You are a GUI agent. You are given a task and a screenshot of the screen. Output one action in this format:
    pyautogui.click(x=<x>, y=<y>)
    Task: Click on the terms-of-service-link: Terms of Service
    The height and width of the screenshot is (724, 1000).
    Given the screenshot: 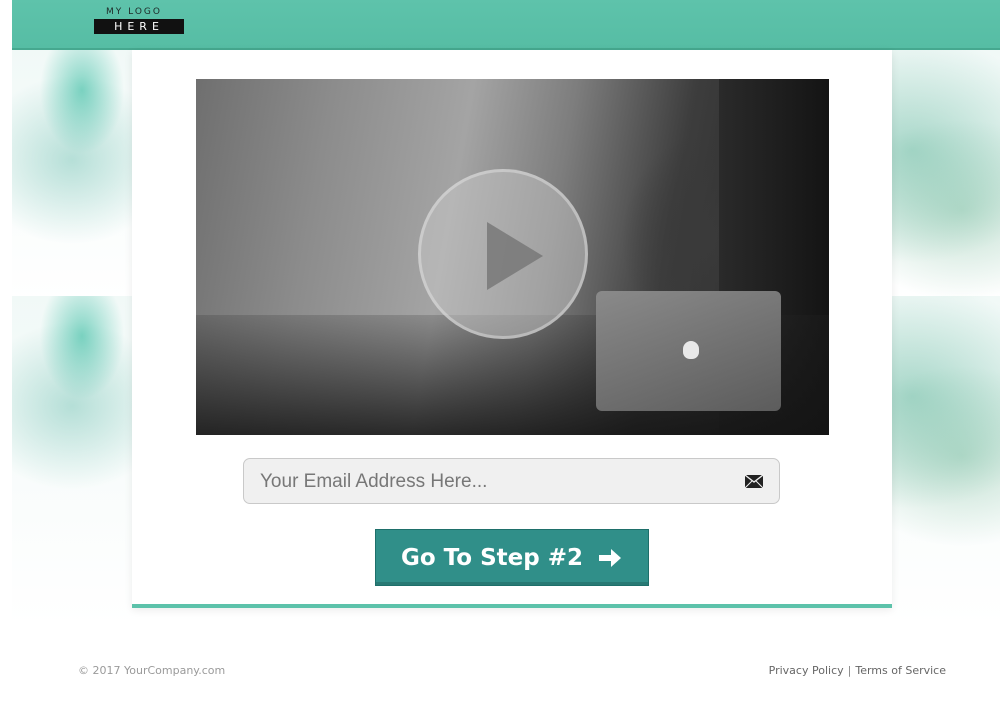 What is the action you would take?
    pyautogui.click(x=900, y=670)
    